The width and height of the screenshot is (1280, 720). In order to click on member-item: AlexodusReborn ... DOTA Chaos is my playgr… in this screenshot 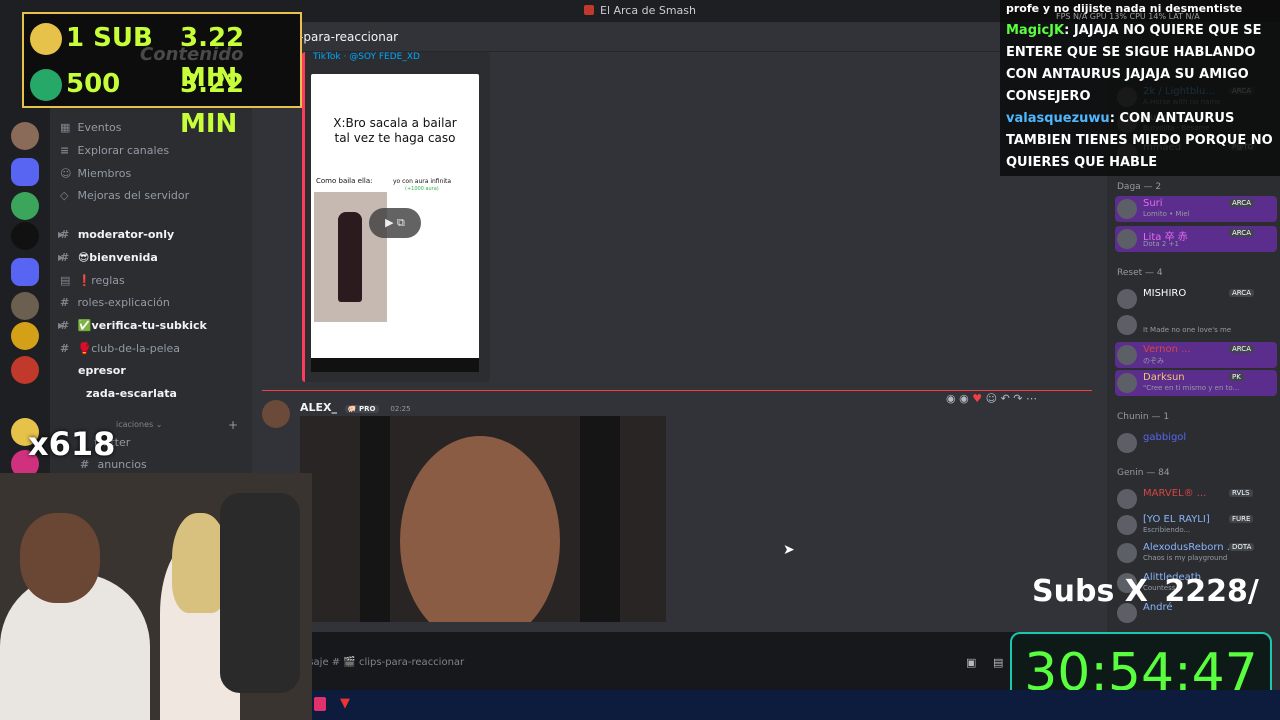, I will do `click(1196, 553)`.